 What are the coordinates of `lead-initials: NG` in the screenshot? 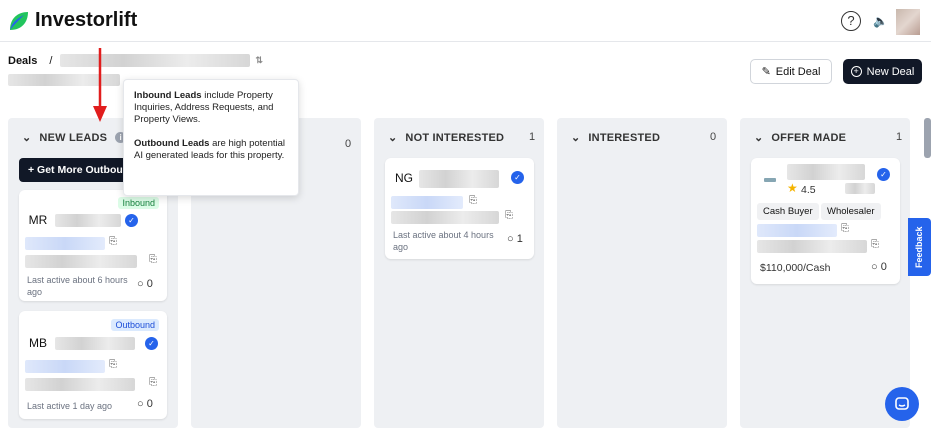 It's located at (404, 178).